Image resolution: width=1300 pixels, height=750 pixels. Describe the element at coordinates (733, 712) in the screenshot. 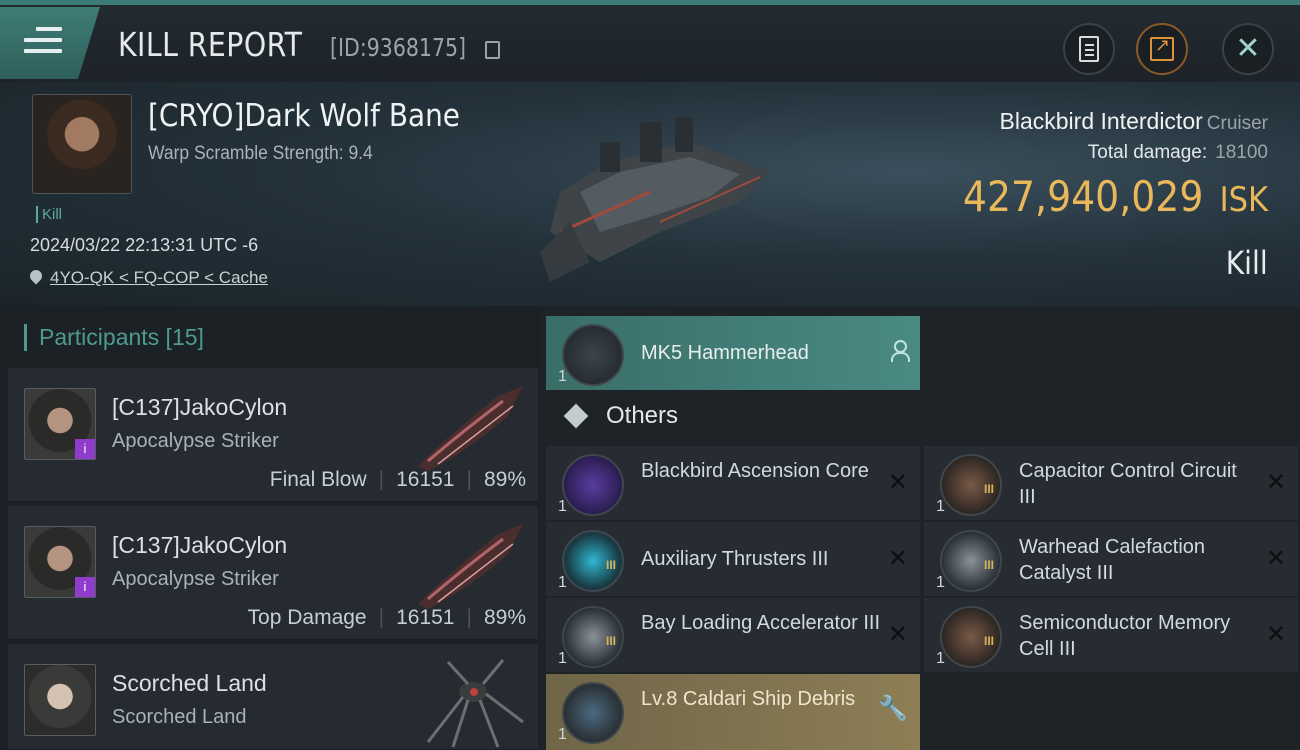

I see `debris-item: 1 Lv.8 Caldari Ship Debris 🔧` at that location.